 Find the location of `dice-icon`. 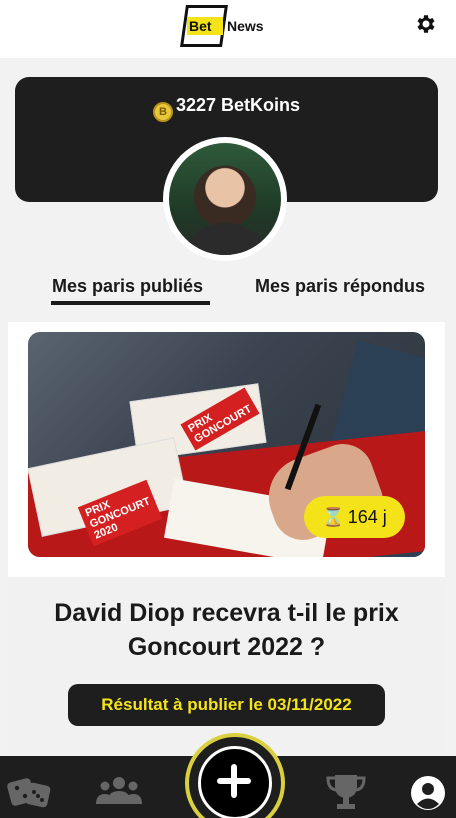

dice-icon is located at coordinates (30, 791).